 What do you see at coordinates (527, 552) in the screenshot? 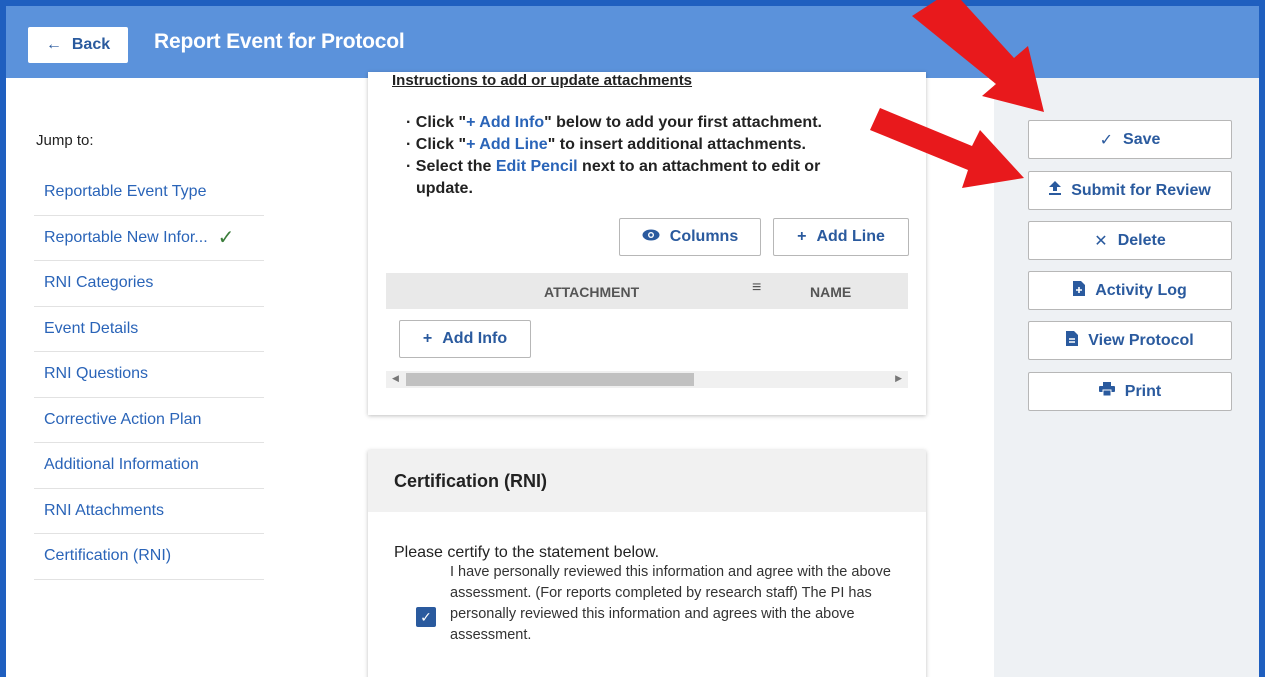
I see `certify-prompt: Please certify to the statement below.` at bounding box center [527, 552].